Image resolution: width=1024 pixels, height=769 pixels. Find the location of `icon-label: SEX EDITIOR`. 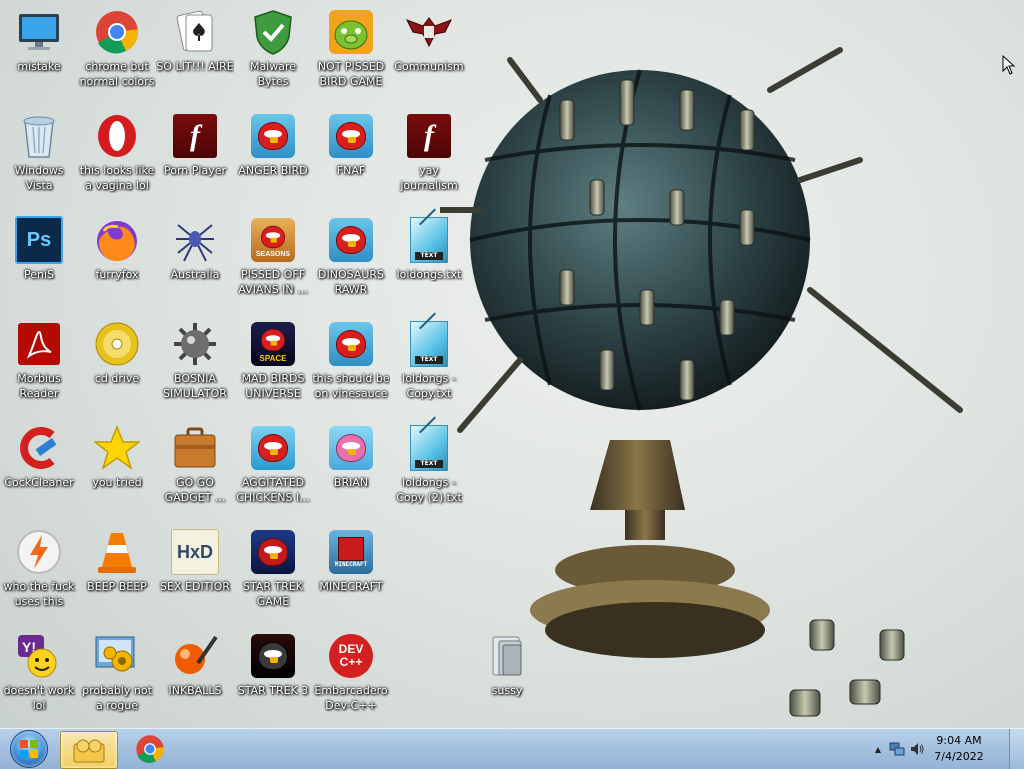

icon-label: SEX EDITIOR is located at coordinates (195, 586).